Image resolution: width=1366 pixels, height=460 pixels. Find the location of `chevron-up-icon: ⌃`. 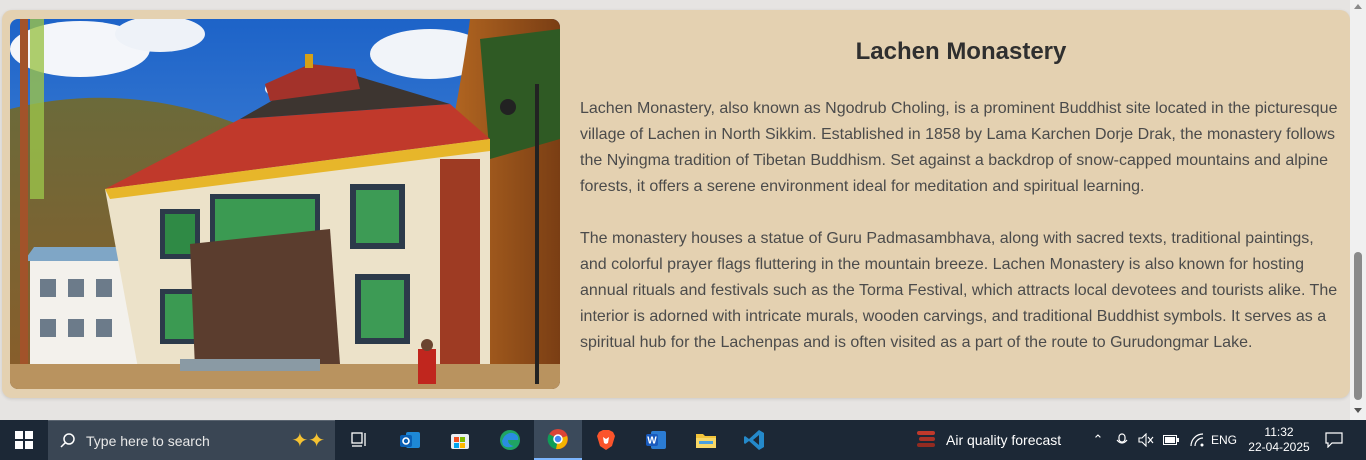

chevron-up-icon: ⌃ is located at coordinates (1098, 439).